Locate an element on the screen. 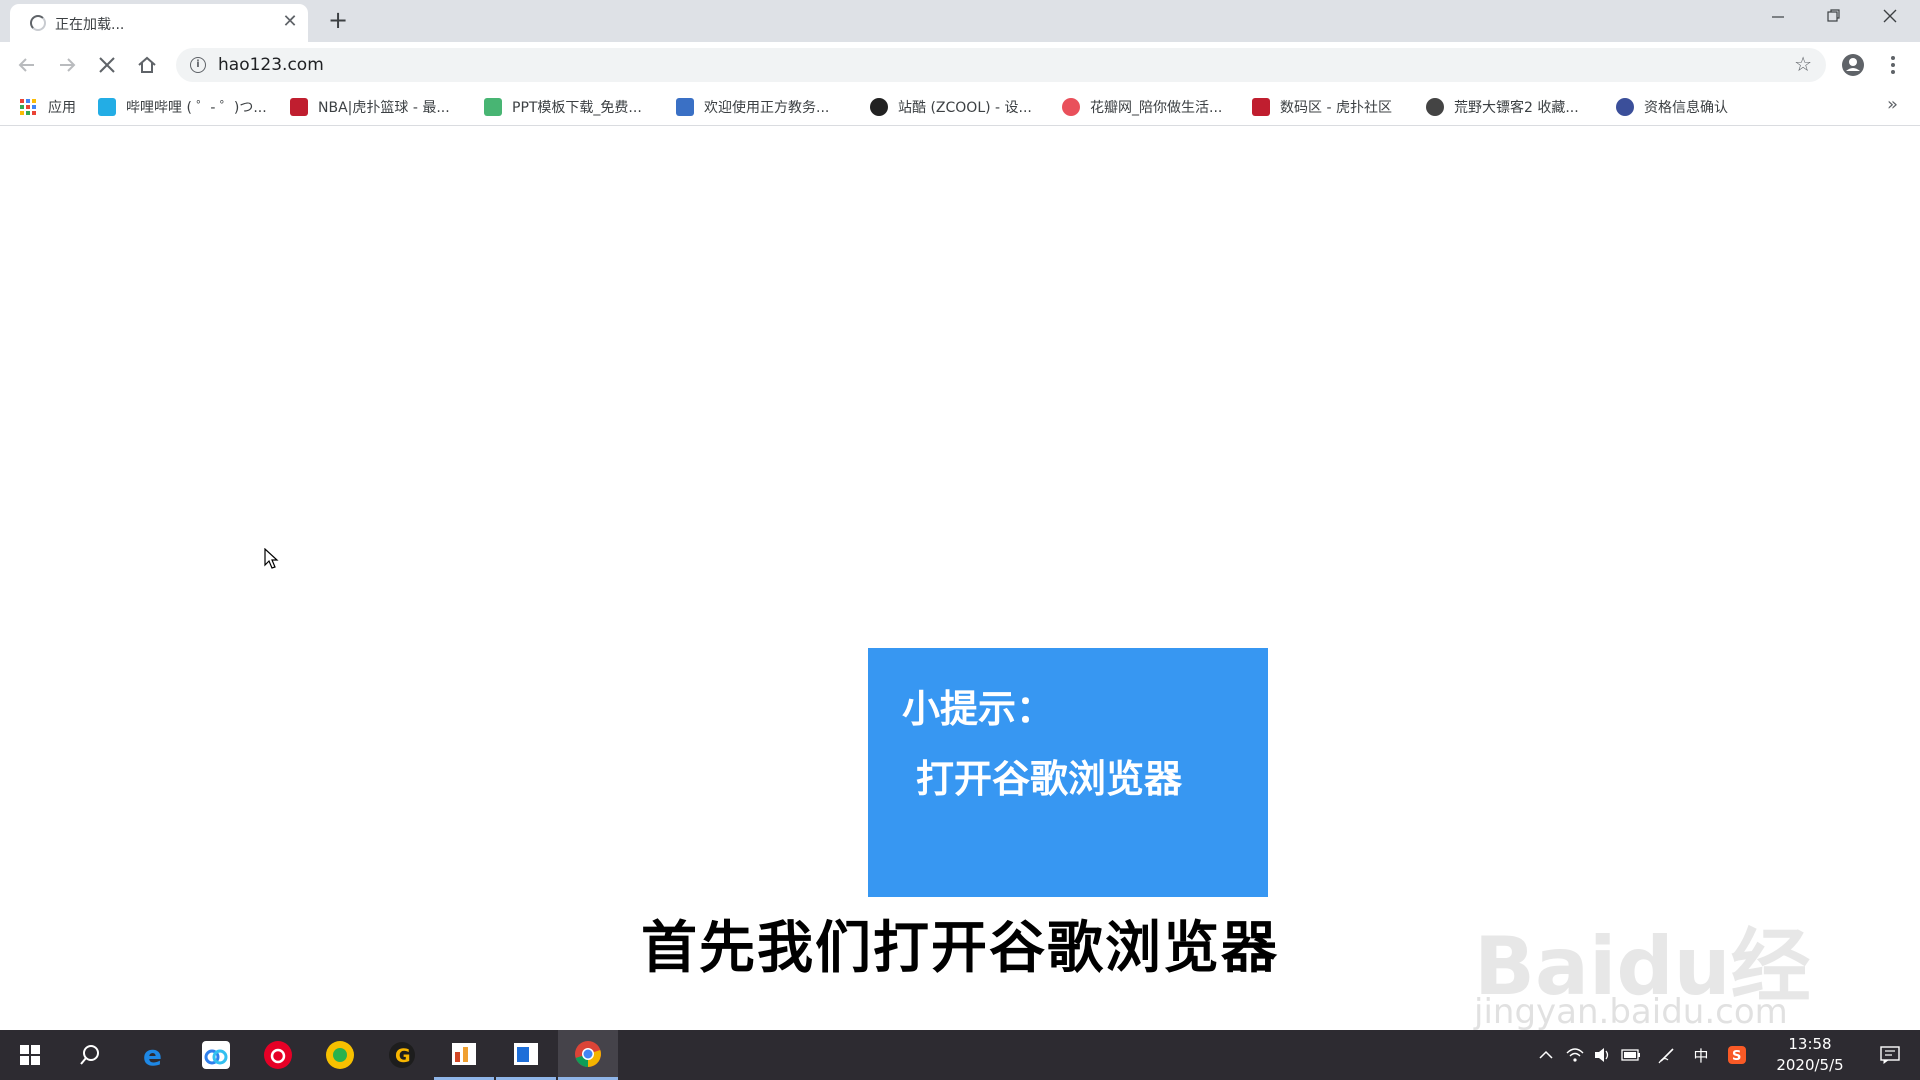  system-clock: 13:58 2020/5/5 is located at coordinates (1810, 1055).